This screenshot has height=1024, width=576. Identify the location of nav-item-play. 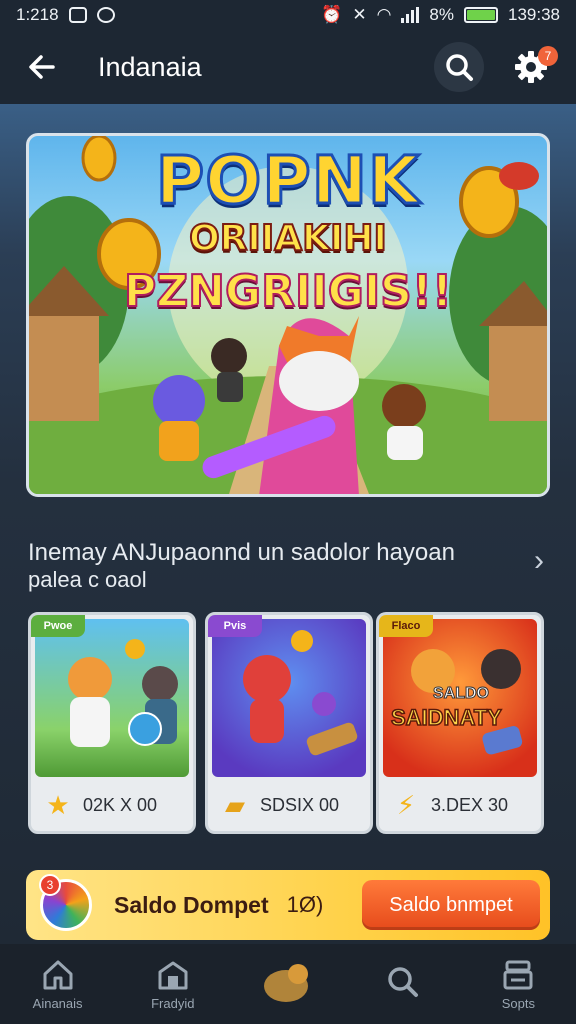
(288, 984).